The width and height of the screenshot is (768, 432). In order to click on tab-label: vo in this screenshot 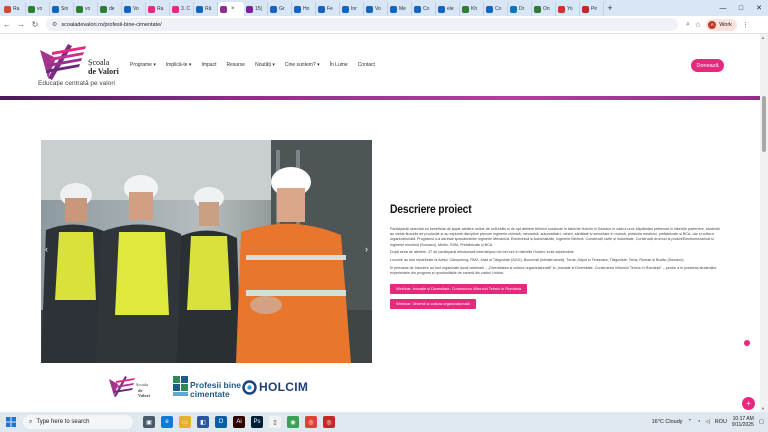, I will do `click(40, 9)`.